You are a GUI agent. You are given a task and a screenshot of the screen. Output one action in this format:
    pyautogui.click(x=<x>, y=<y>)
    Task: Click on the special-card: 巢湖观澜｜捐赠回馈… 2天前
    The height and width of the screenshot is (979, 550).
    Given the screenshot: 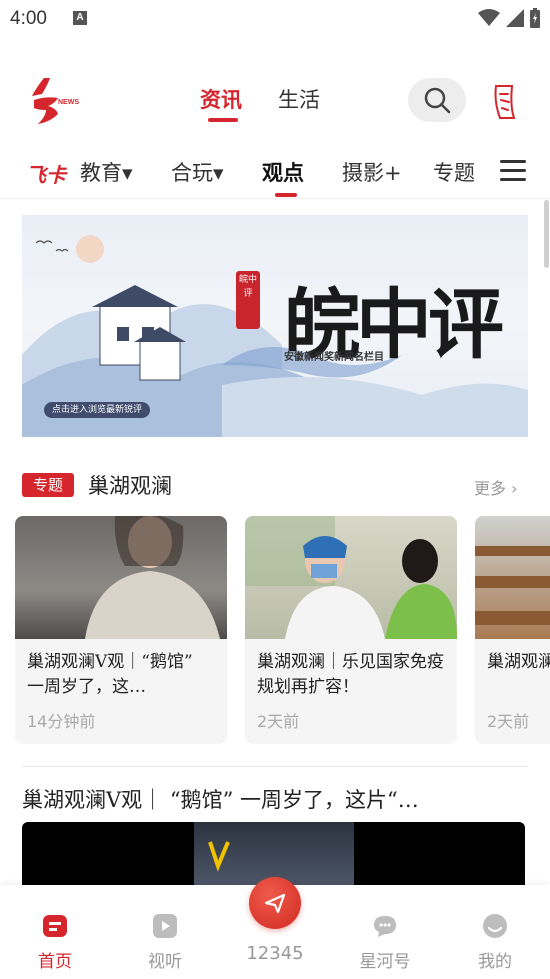 What is the action you would take?
    pyautogui.click(x=512, y=630)
    